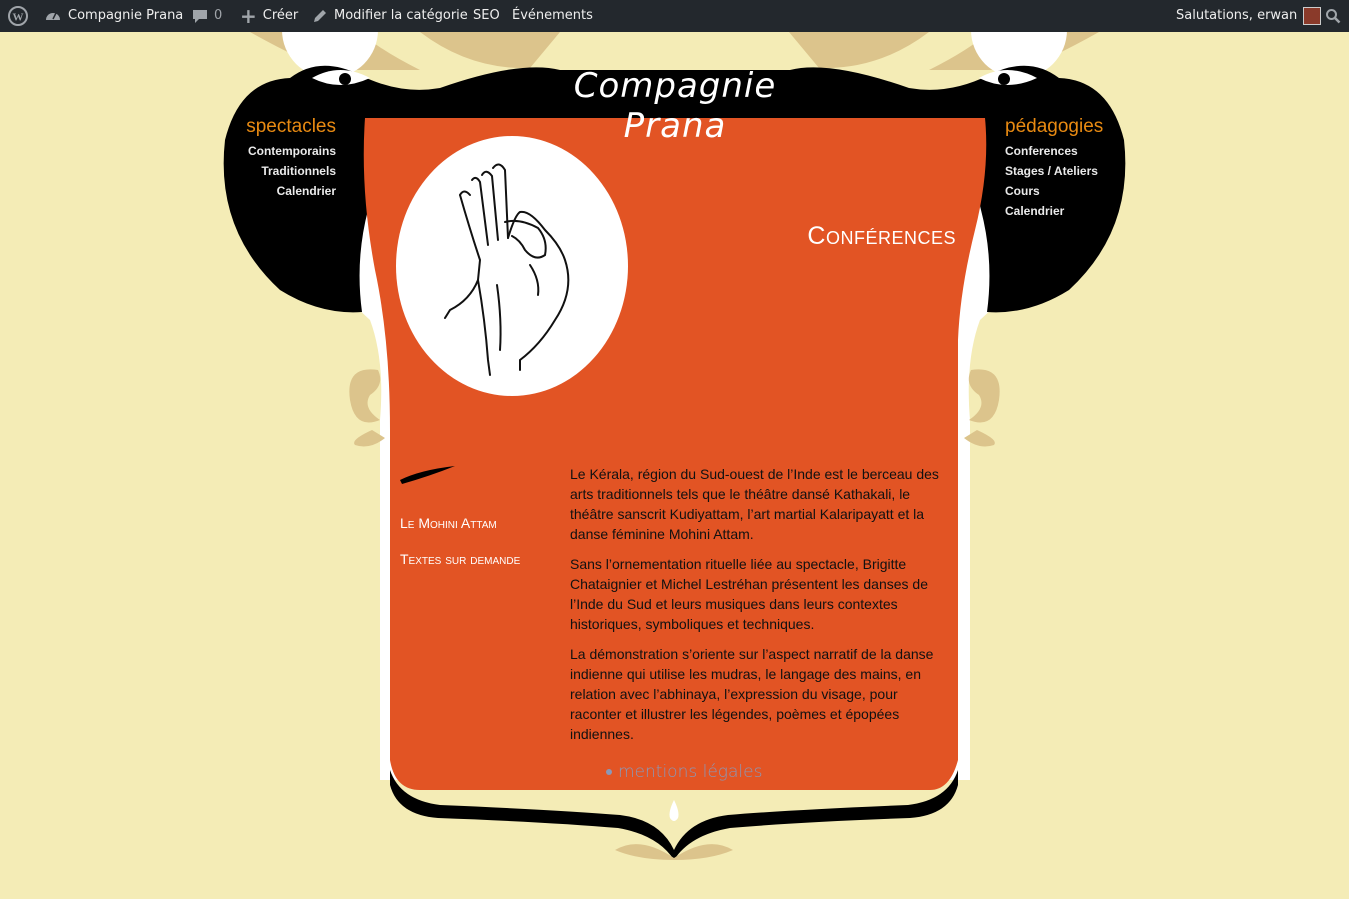  Describe the element at coordinates (690, 772) in the screenshot. I see `legal-notice-label: mentions légales` at that location.